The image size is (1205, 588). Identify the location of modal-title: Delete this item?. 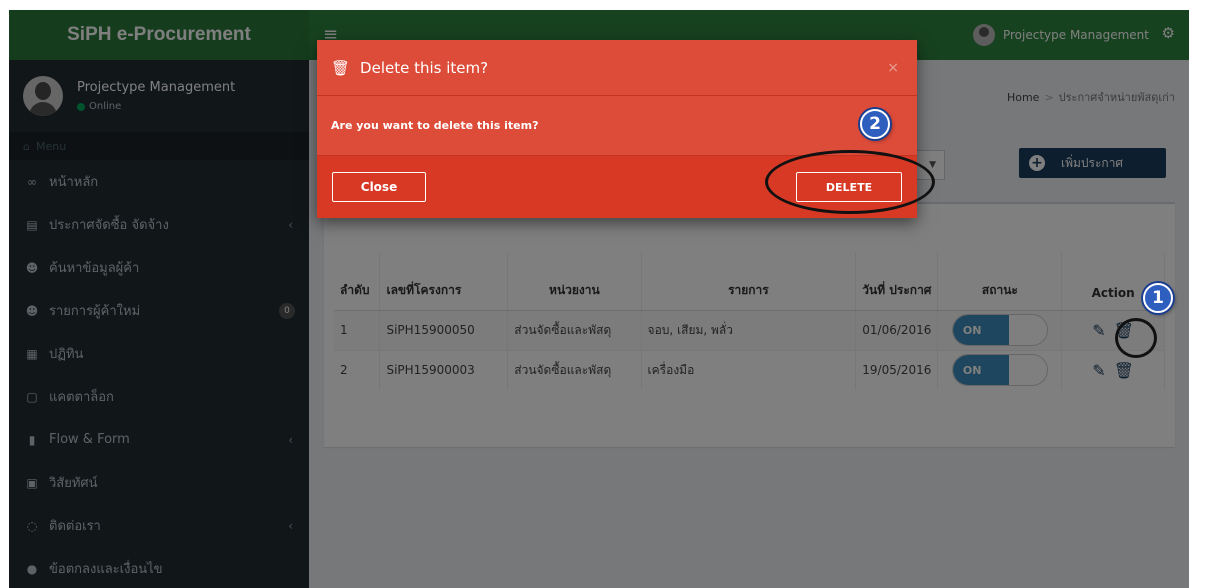
(424, 67).